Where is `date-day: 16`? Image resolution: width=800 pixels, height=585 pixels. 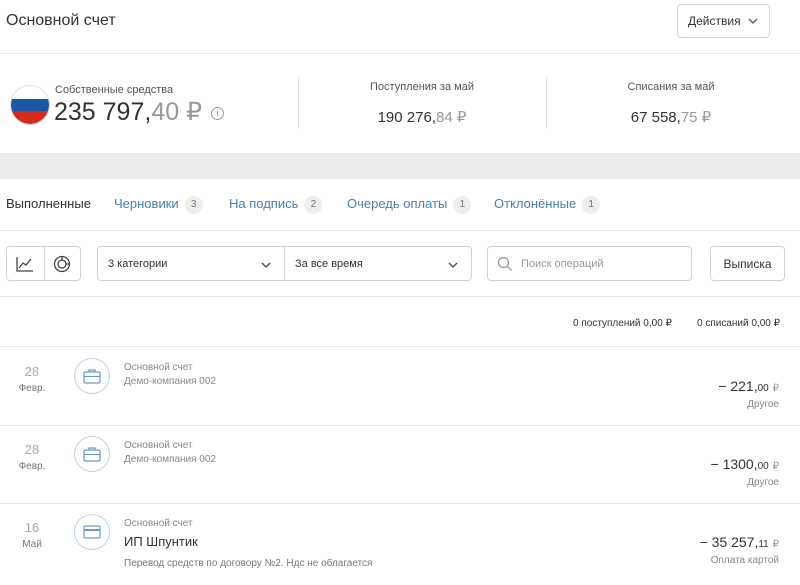
date-day: 16 is located at coordinates (32, 527).